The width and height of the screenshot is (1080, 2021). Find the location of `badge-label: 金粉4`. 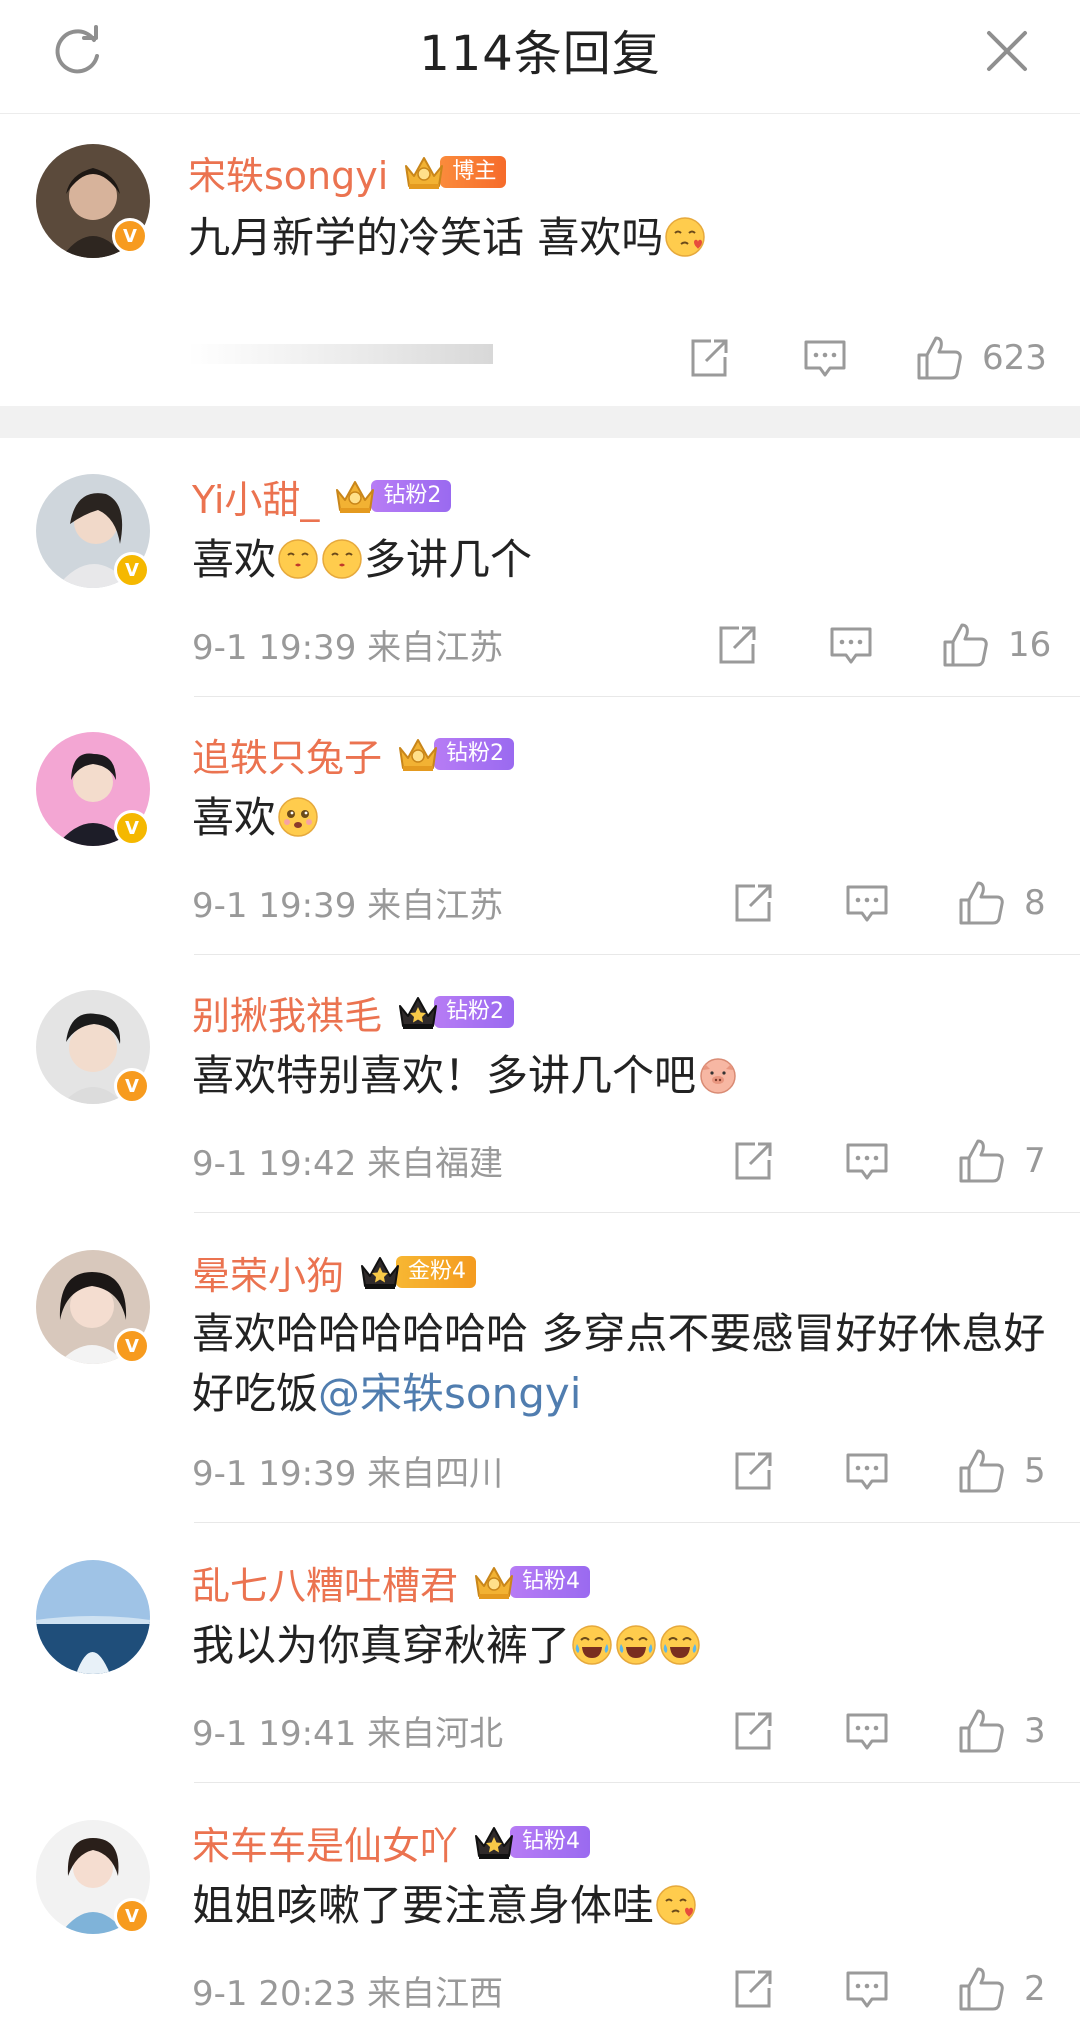

badge-label: 金粉4 is located at coordinates (436, 1272).